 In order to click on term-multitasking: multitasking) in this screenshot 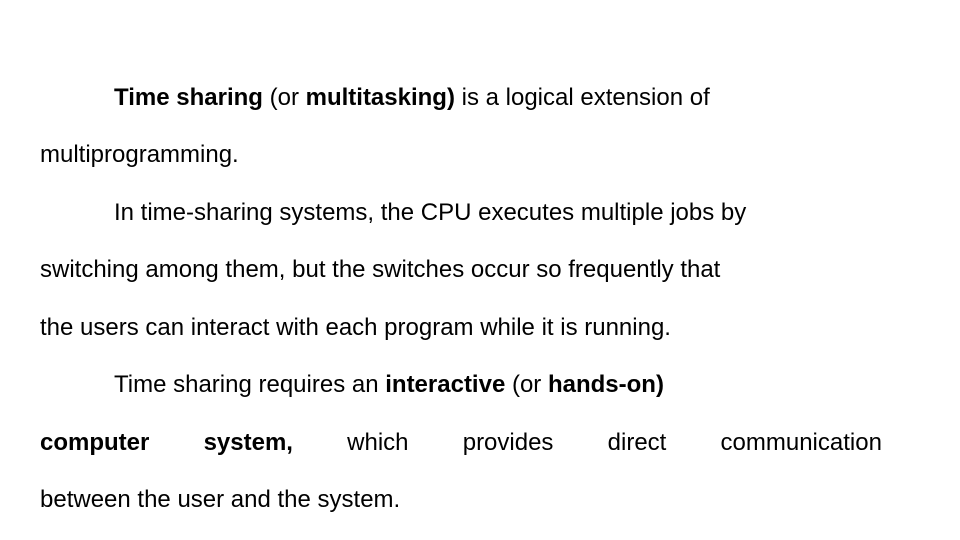, I will do `click(380, 97)`.